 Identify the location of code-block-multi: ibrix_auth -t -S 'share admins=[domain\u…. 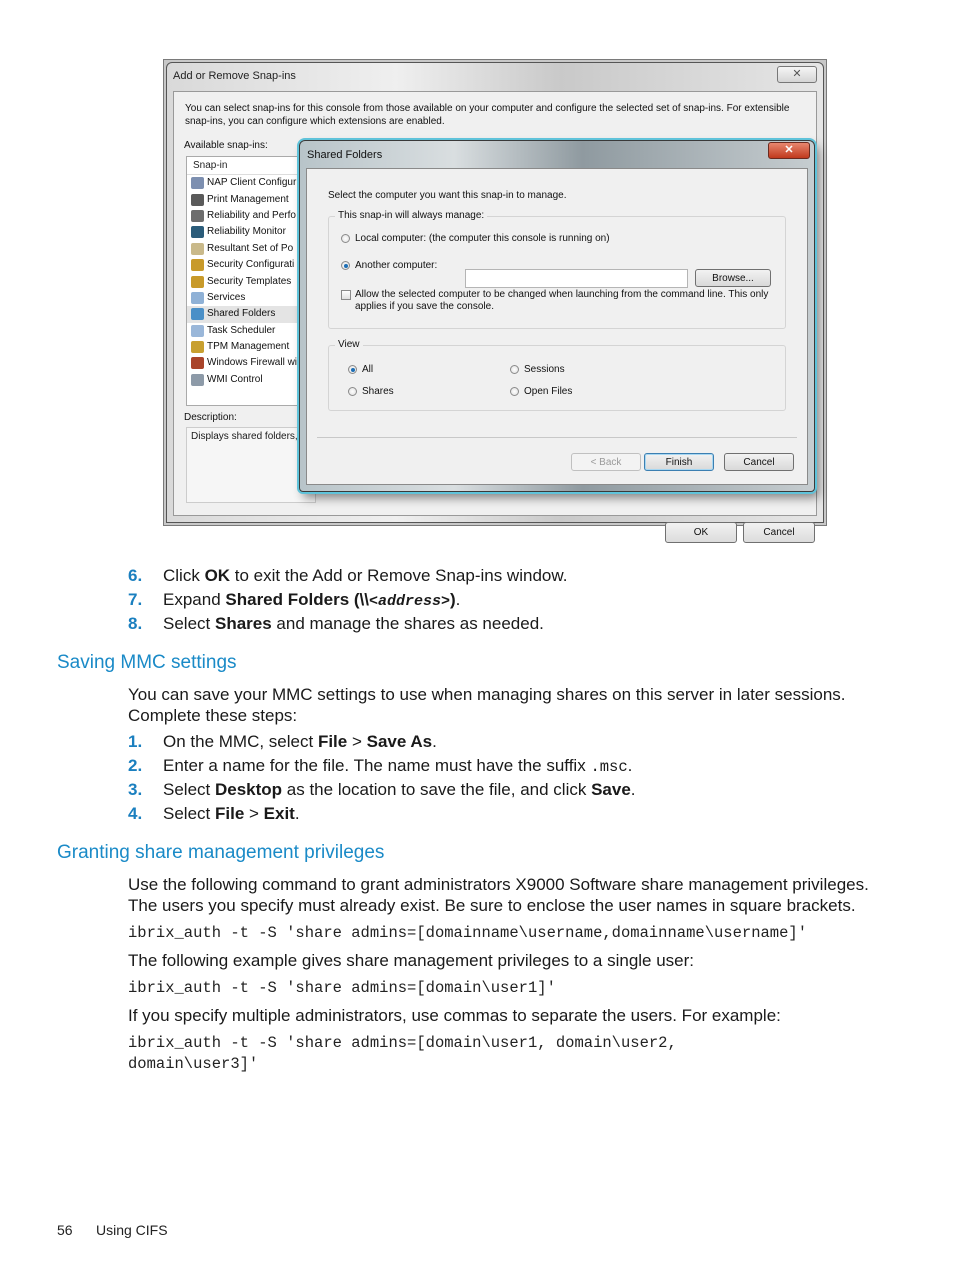
(402, 1053).